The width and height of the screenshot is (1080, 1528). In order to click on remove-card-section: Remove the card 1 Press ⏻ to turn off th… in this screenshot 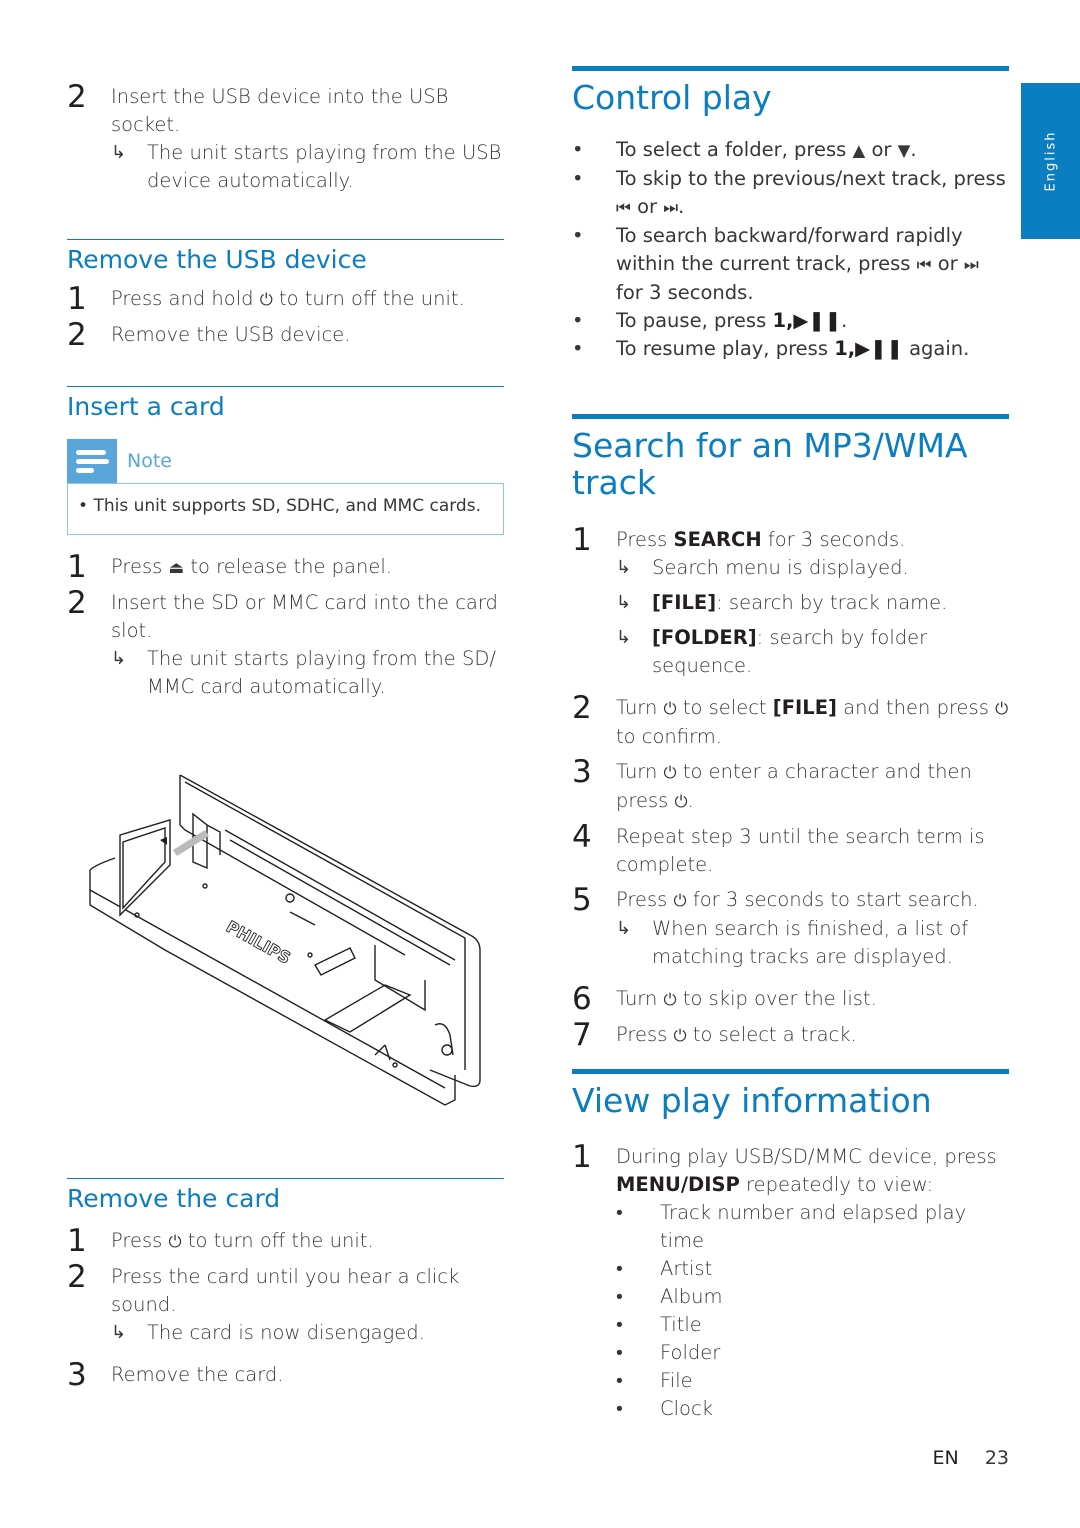, I will do `click(285, 1285)`.